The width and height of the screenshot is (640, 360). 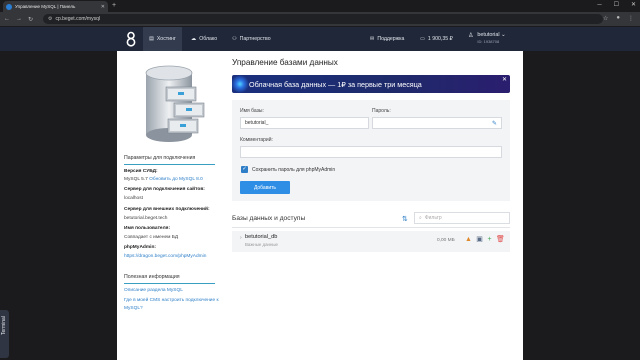 I want to click on user-icon: ♙, so click(x=471, y=36).